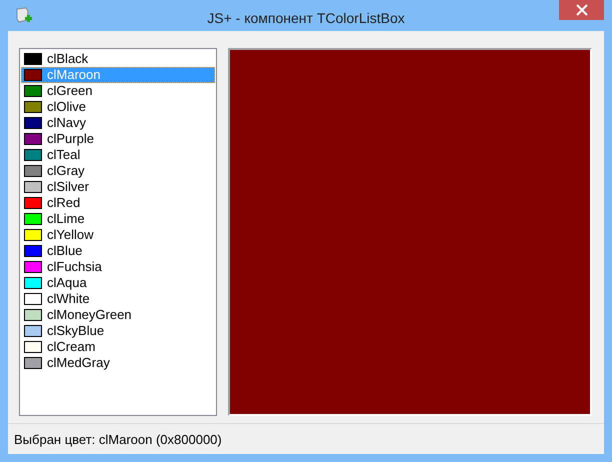 Image resolution: width=612 pixels, height=462 pixels. Describe the element at coordinates (66, 171) in the screenshot. I see `color-name: clGray` at that location.